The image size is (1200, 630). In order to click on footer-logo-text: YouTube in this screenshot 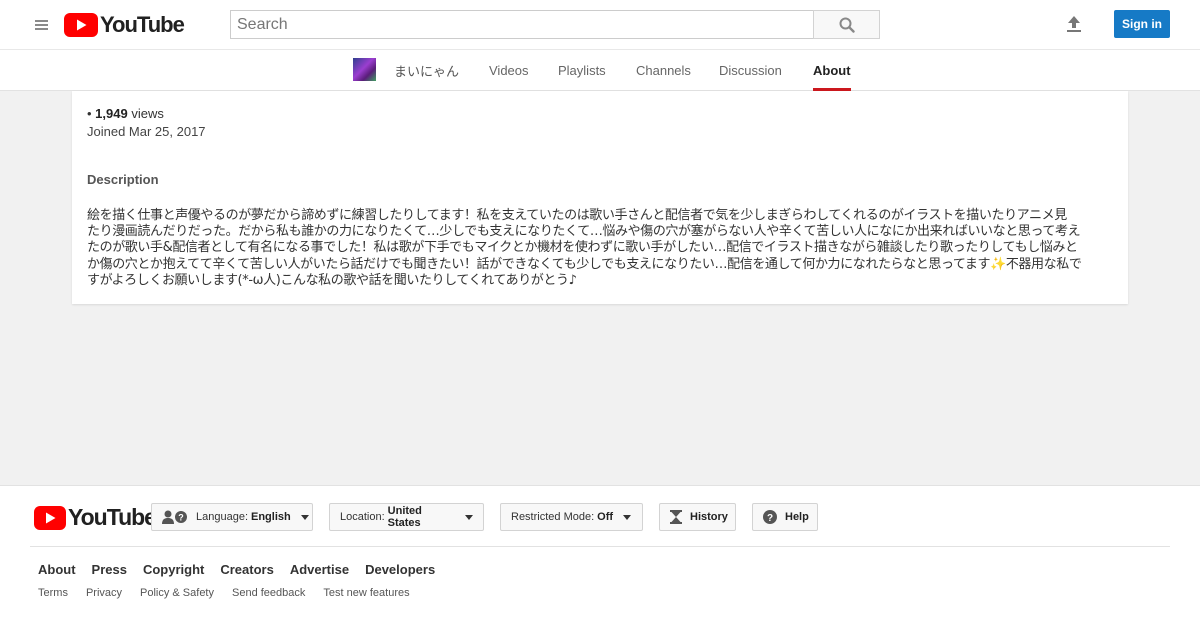, I will do `click(112, 517)`.